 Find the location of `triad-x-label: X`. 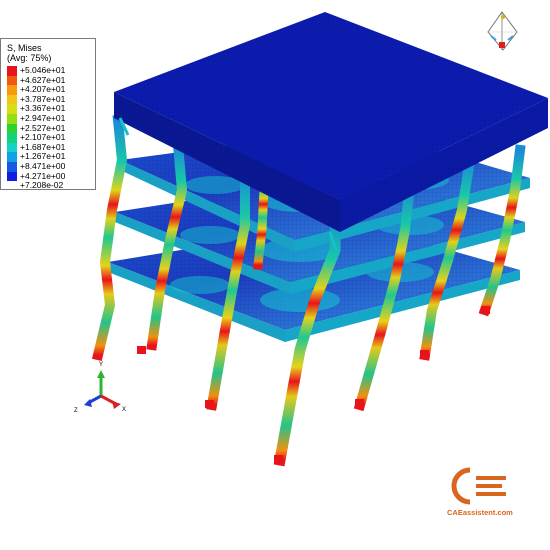

triad-x-label: X is located at coordinates (124, 410).